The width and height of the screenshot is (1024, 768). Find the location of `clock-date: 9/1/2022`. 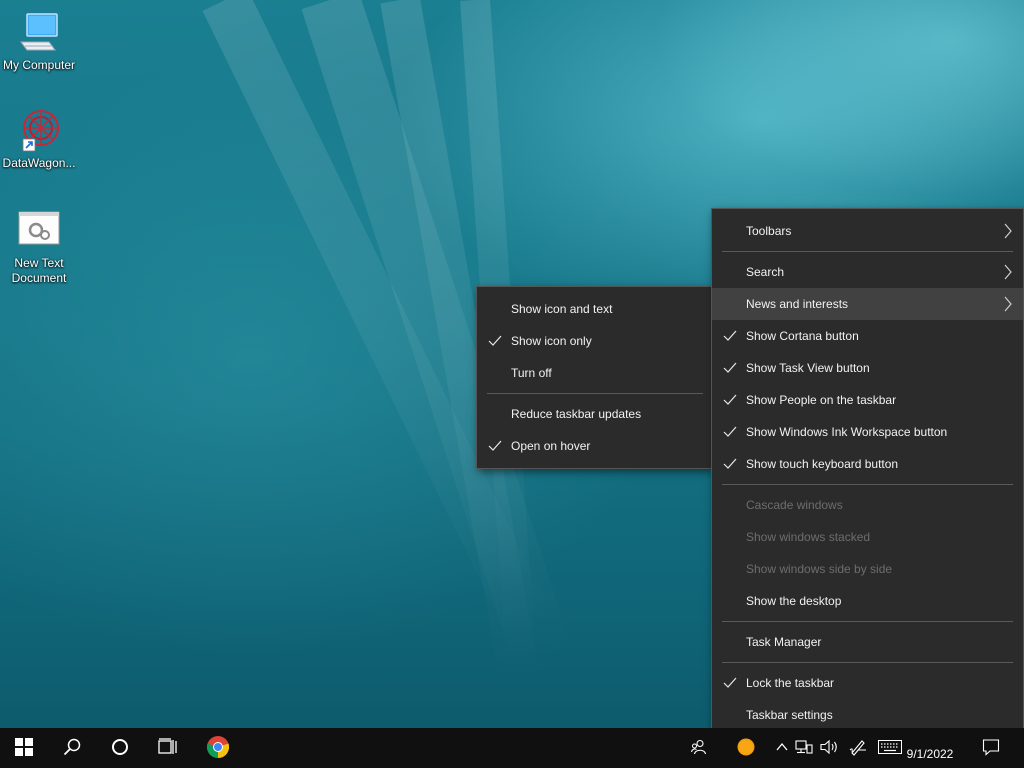

clock-date: 9/1/2022 is located at coordinates (930, 748).